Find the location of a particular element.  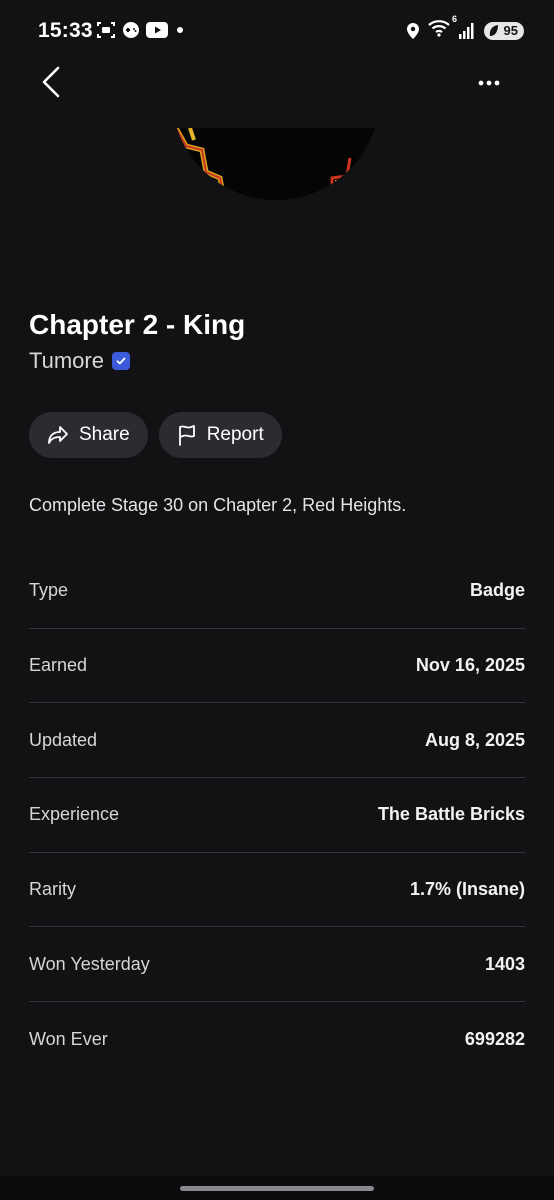

detail-value: Aug 8, 2025 is located at coordinates (474, 739).